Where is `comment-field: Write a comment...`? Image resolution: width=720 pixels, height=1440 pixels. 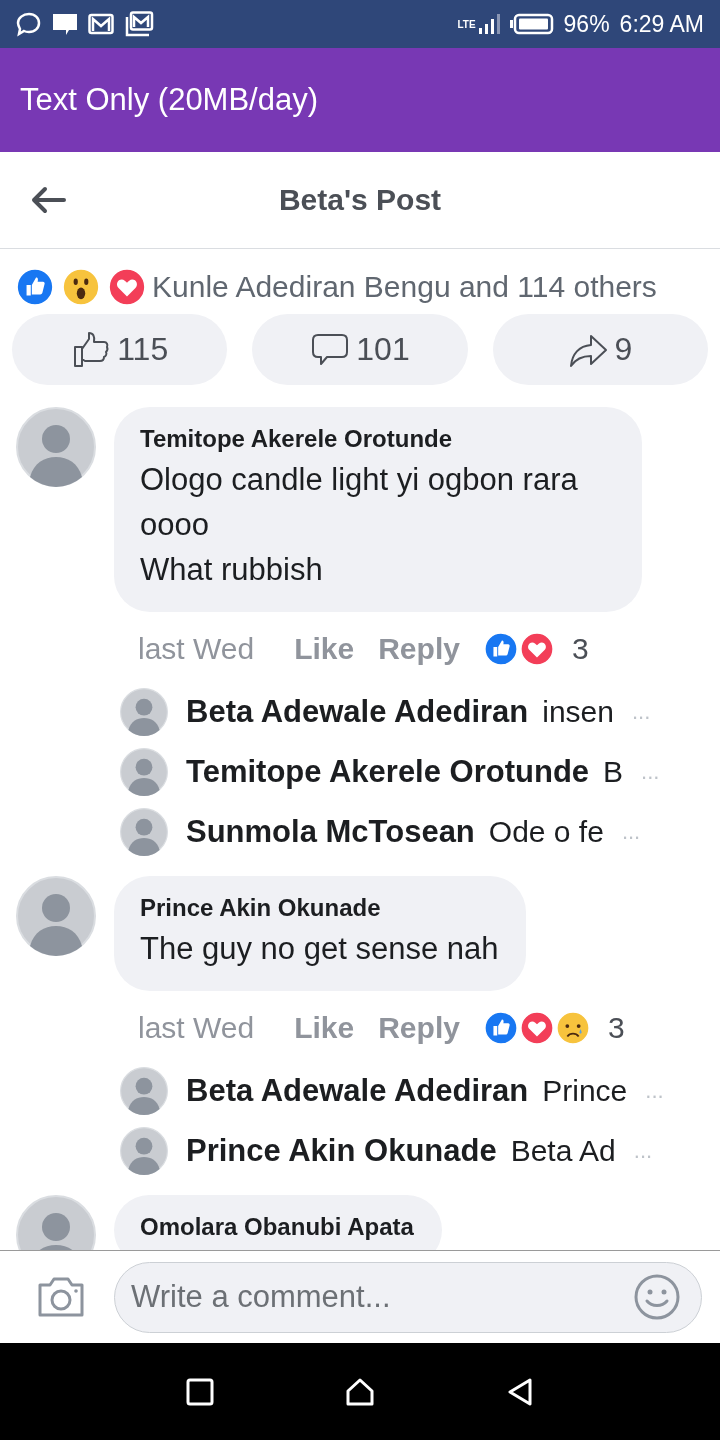 comment-field: Write a comment... is located at coordinates (408, 1297).